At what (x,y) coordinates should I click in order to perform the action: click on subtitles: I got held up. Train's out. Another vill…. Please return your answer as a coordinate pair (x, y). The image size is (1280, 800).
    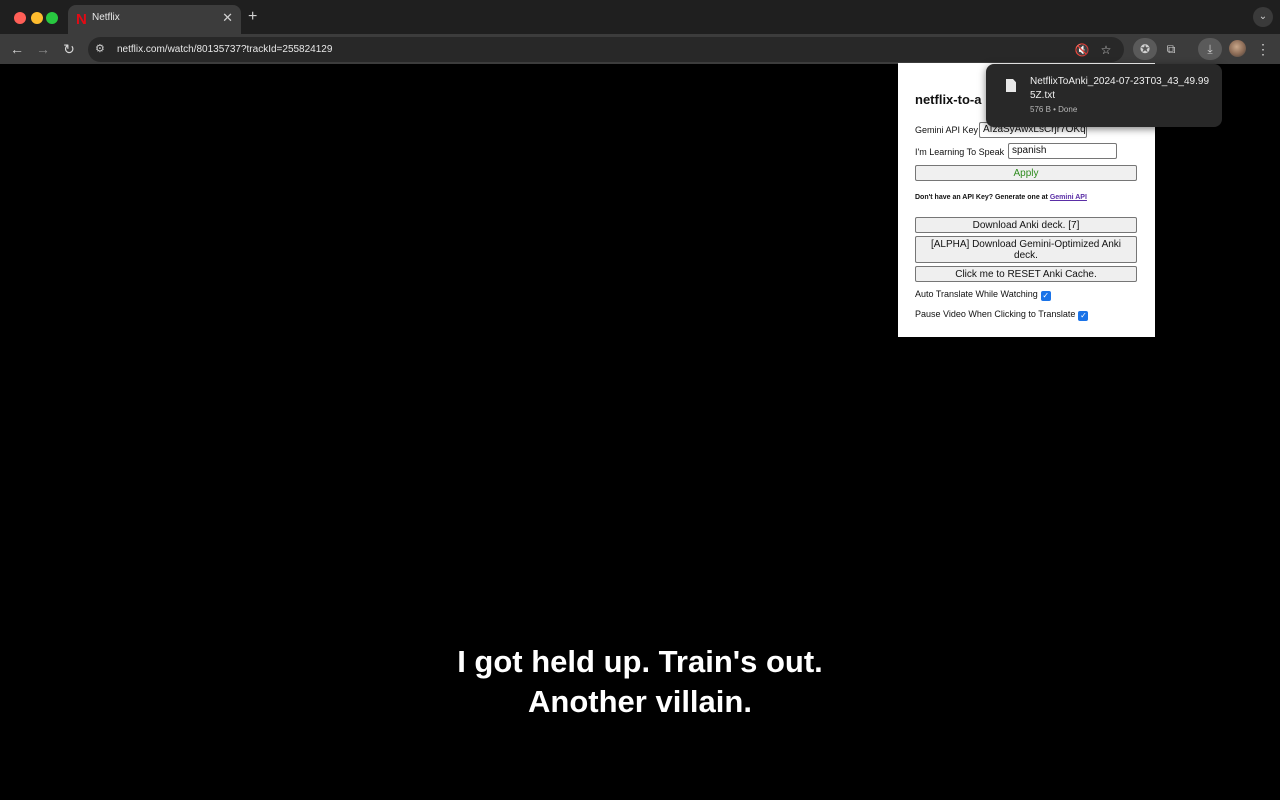
    Looking at the image, I should click on (640, 682).